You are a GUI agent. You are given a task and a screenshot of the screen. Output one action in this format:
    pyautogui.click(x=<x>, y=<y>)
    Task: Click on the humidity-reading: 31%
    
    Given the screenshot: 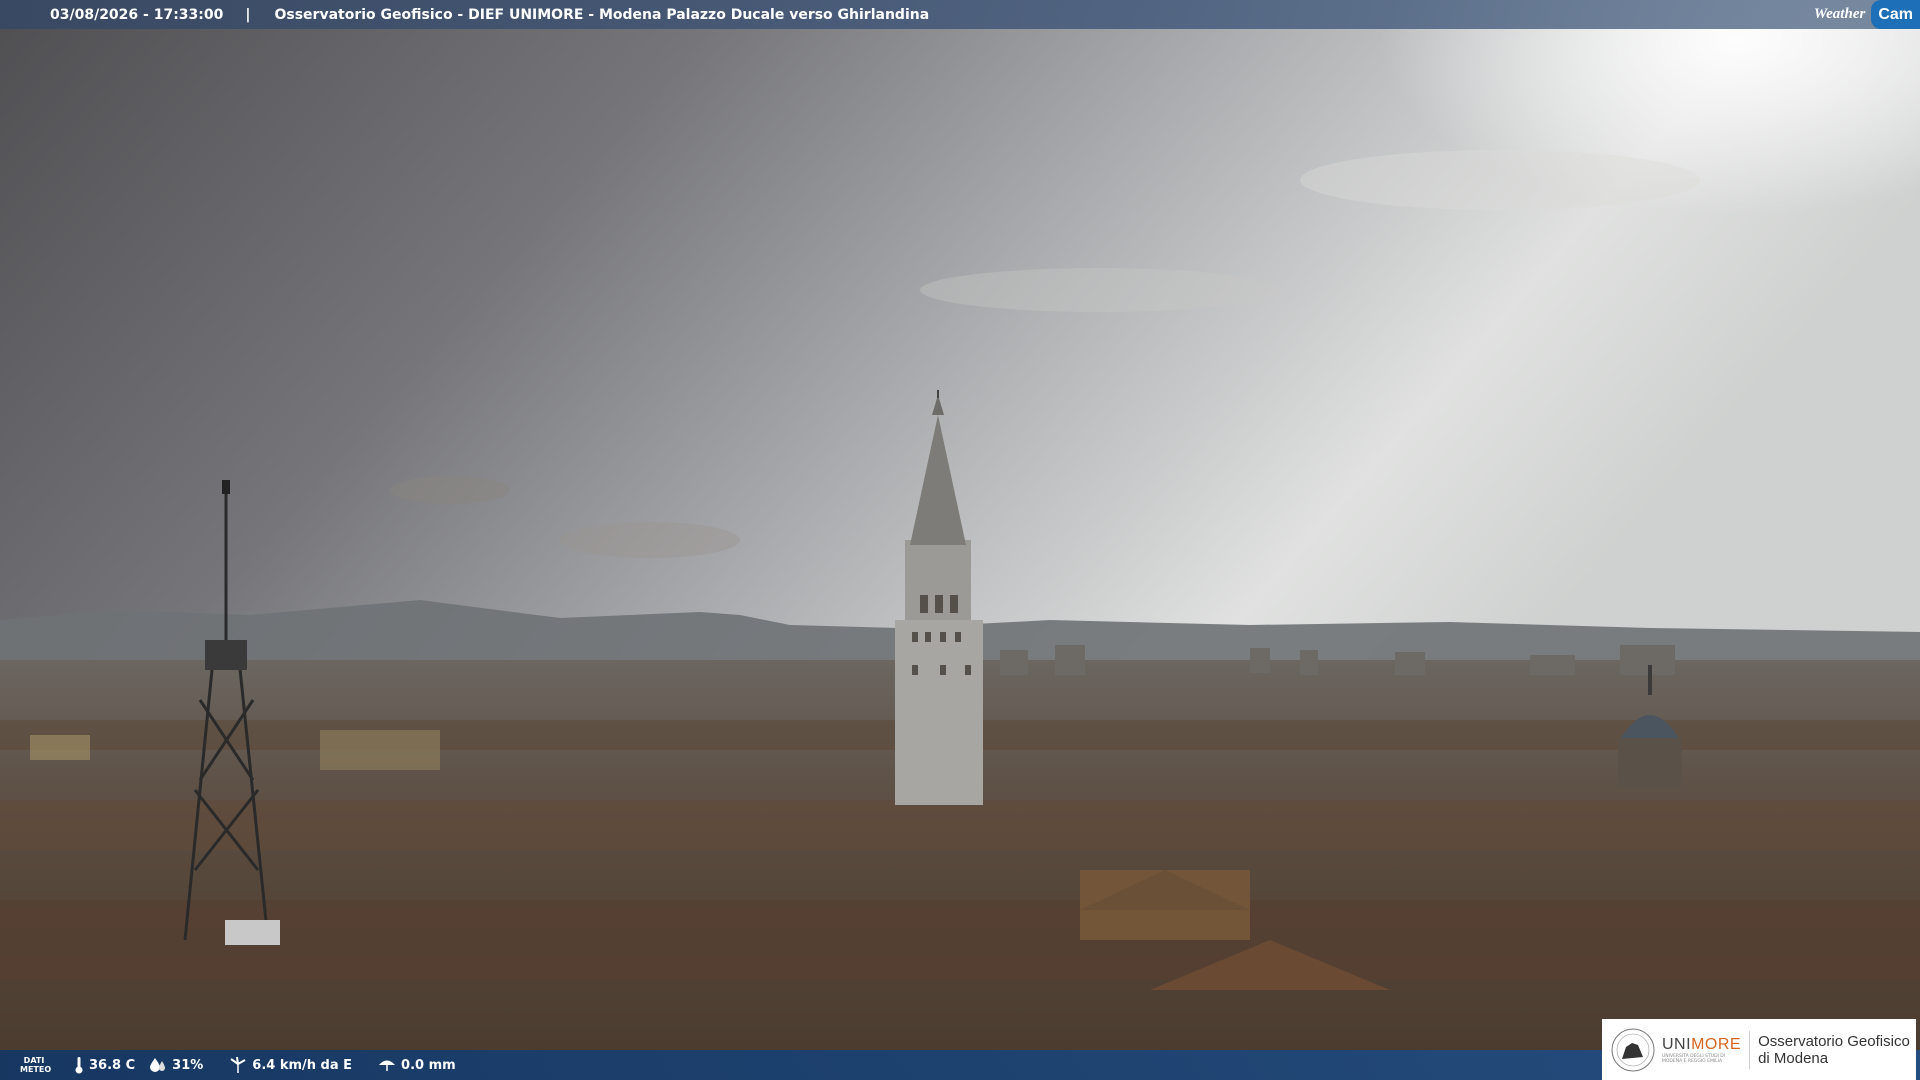 What is the action you would take?
    pyautogui.click(x=176, y=1065)
    